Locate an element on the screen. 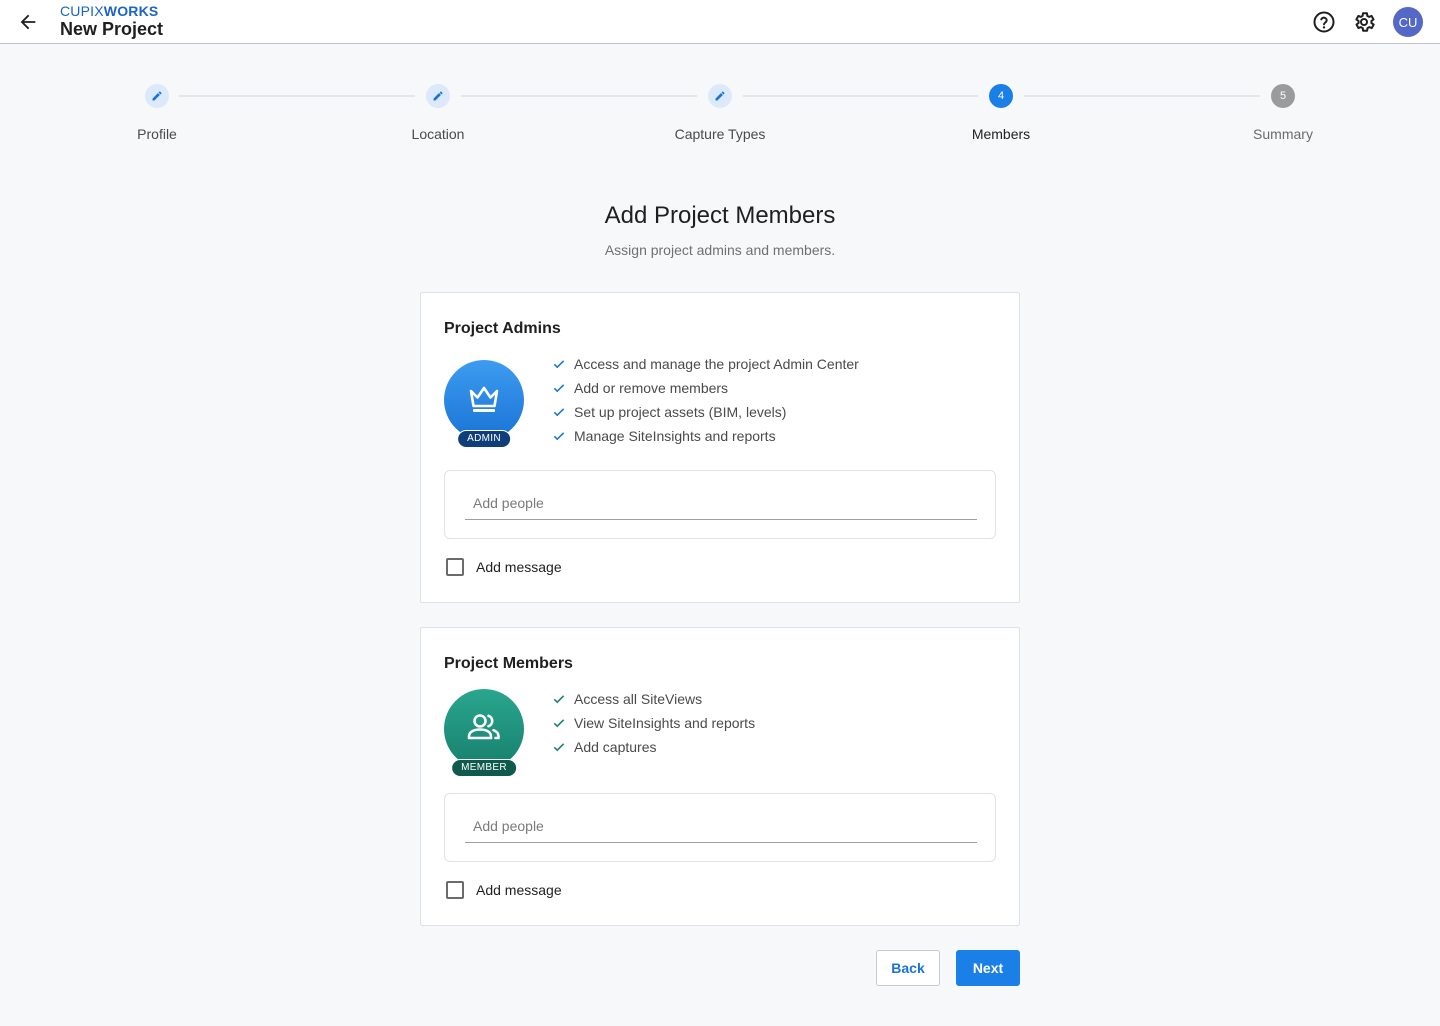 This screenshot has height=1026, width=1440. help-button is located at coordinates (1324, 22).